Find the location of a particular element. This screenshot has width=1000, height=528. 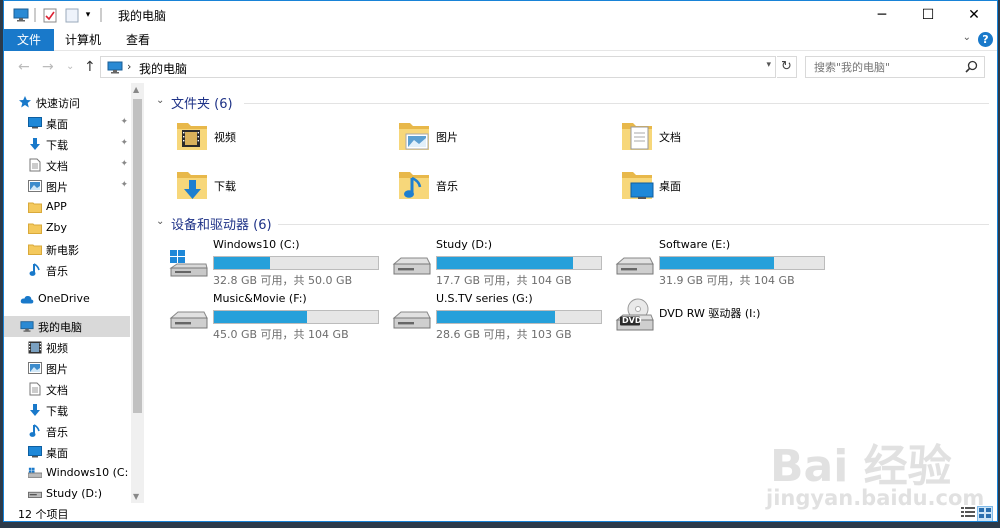

nav-item: 下载 is located at coordinates (67, 410).